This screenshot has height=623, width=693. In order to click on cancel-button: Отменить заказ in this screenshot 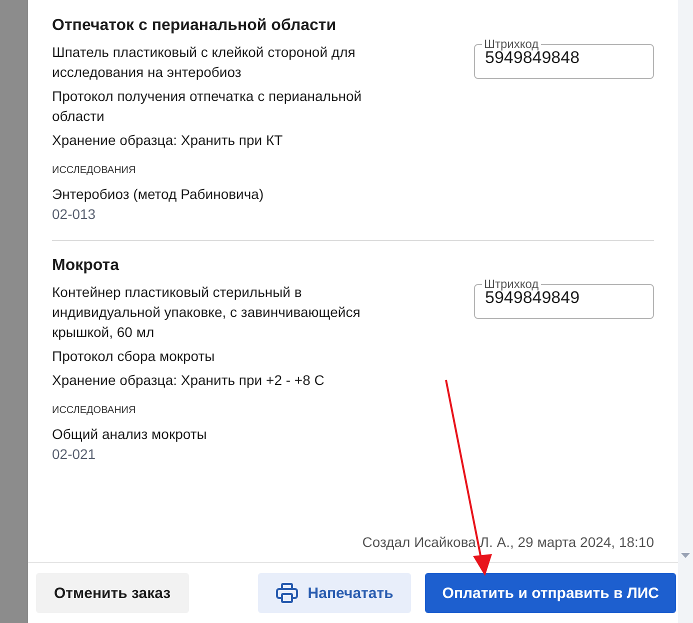, I will do `click(112, 593)`.